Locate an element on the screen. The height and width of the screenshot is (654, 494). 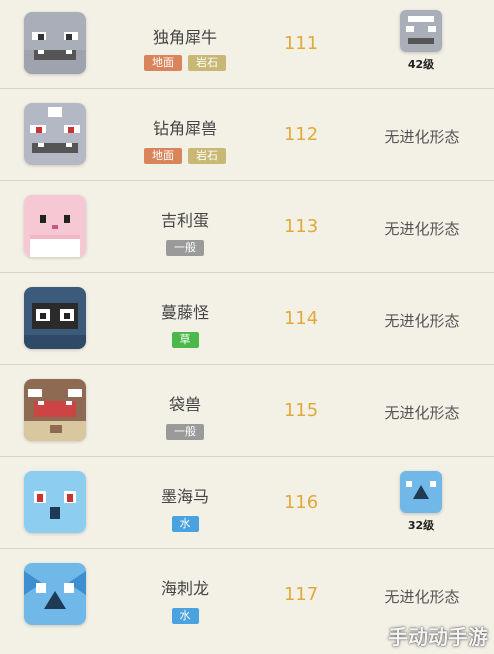
rhydon-avatar is located at coordinates (55, 134).